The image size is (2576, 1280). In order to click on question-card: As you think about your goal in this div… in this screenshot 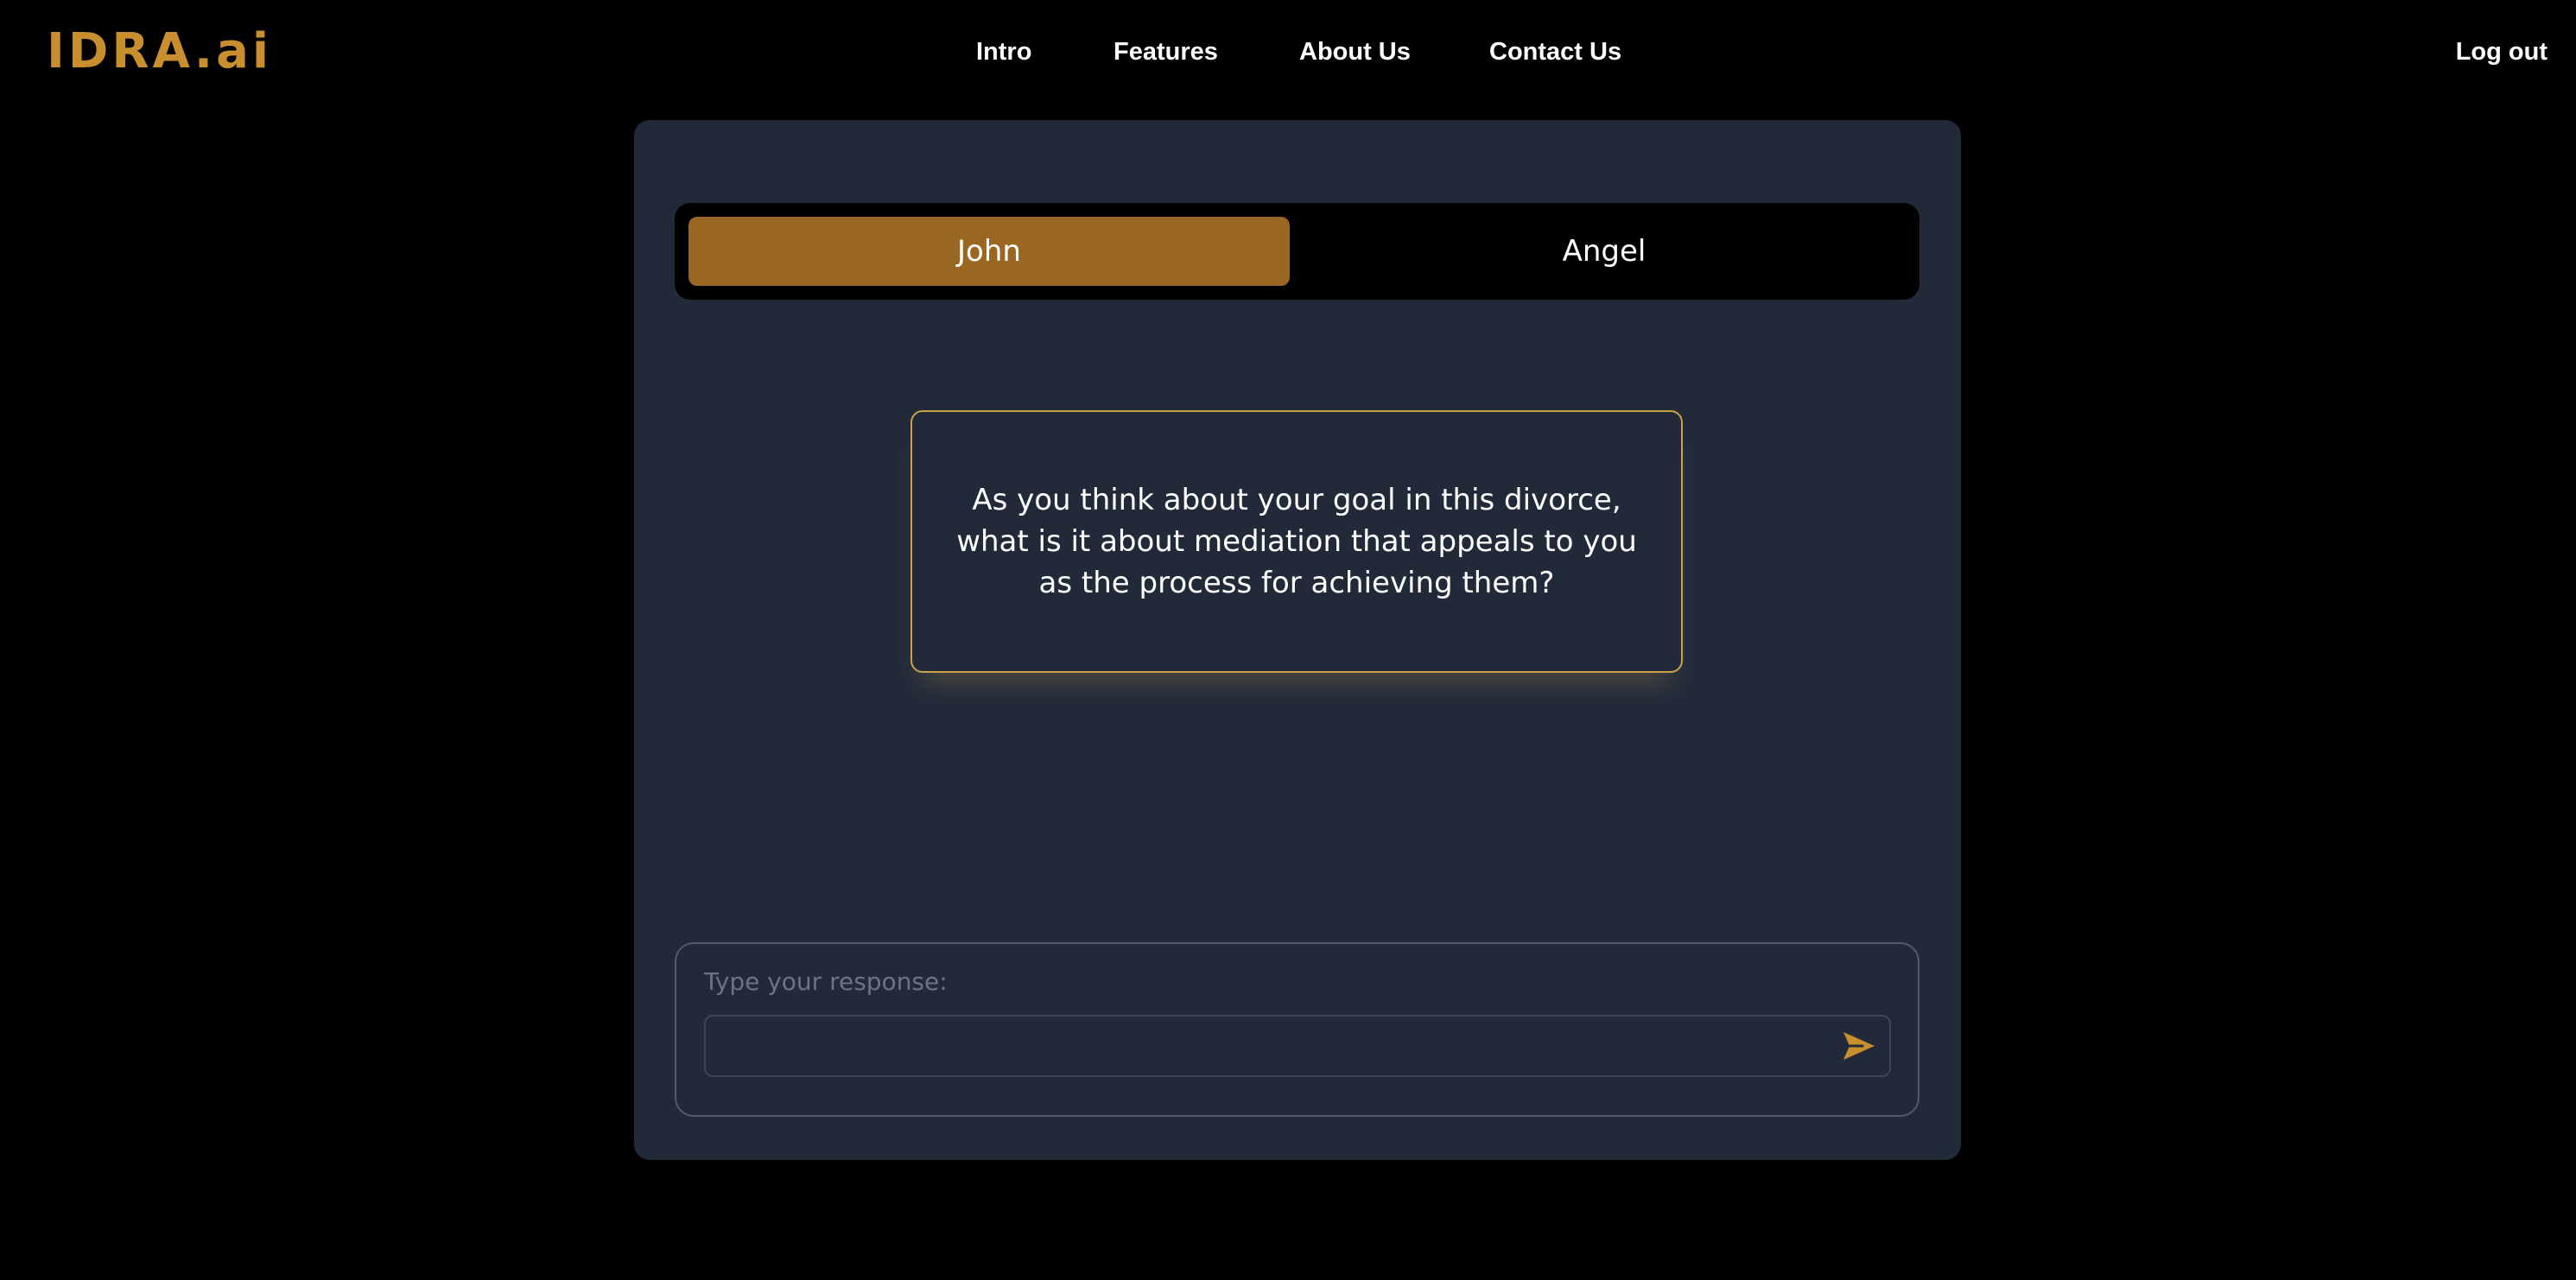, I will do `click(1296, 541)`.